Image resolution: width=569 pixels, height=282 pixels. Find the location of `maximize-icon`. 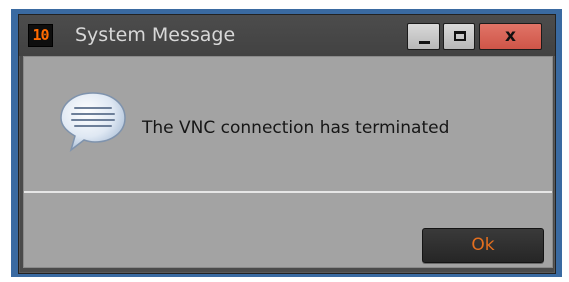

maximize-icon is located at coordinates (460, 36).